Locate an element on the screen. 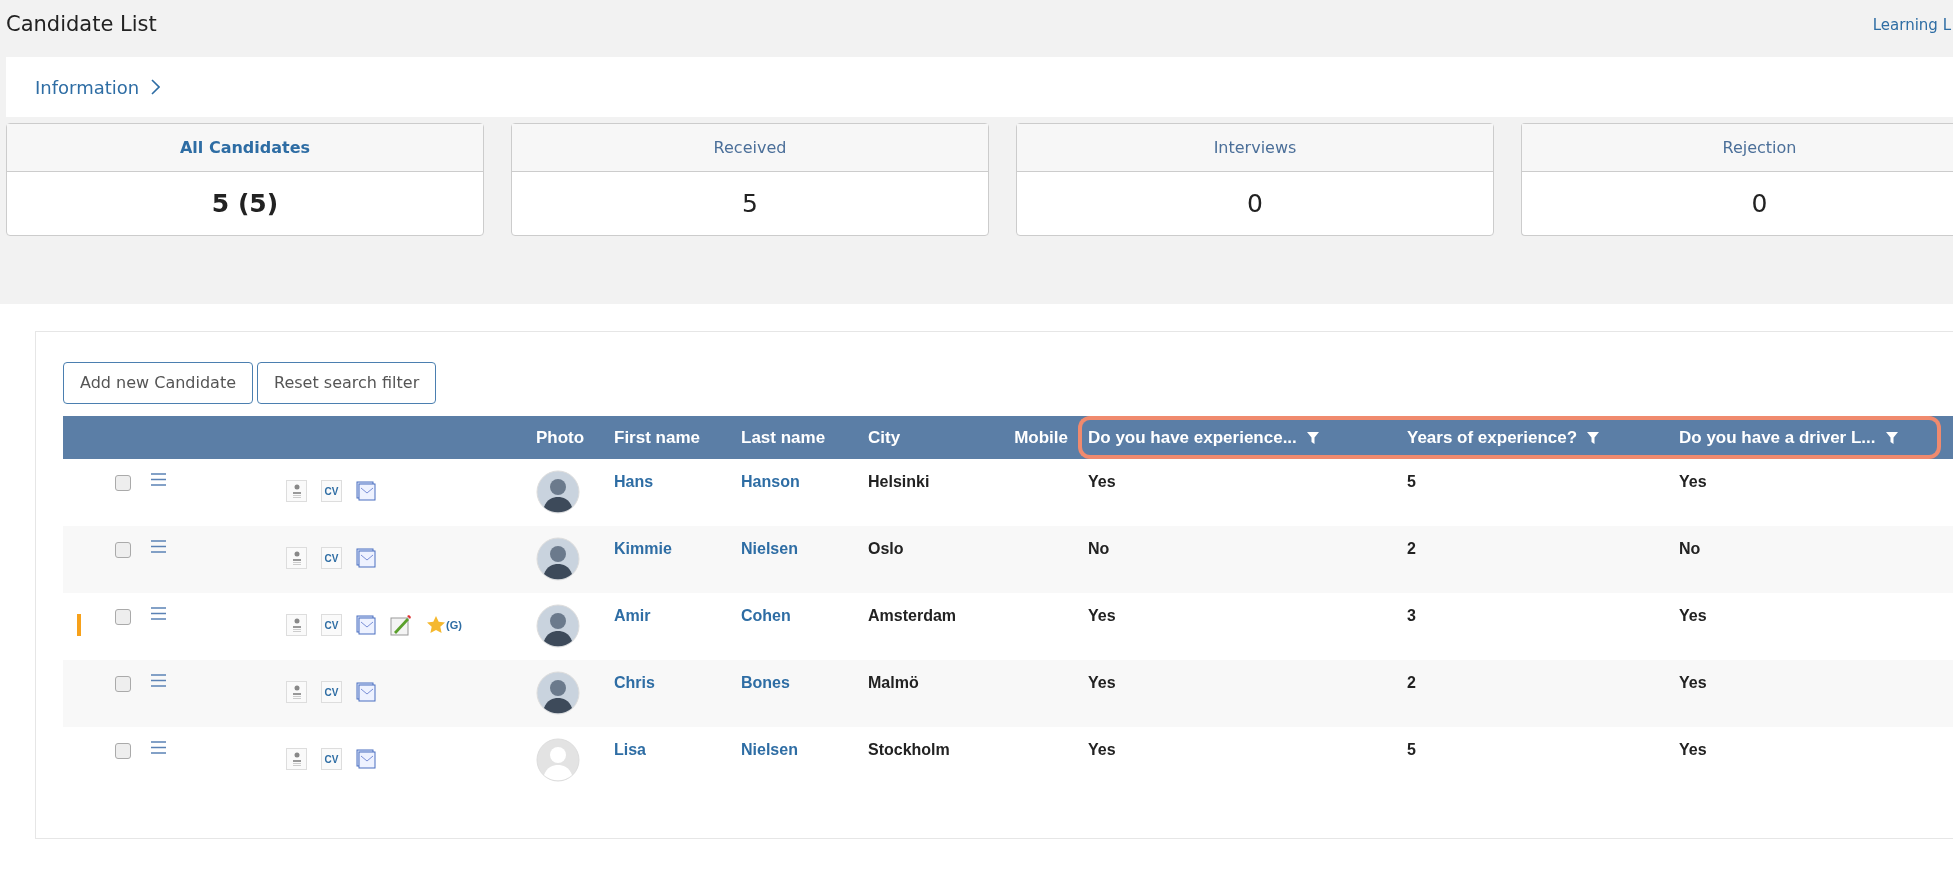 The height and width of the screenshot is (884, 1953). information-link: Information is located at coordinates (98, 87).